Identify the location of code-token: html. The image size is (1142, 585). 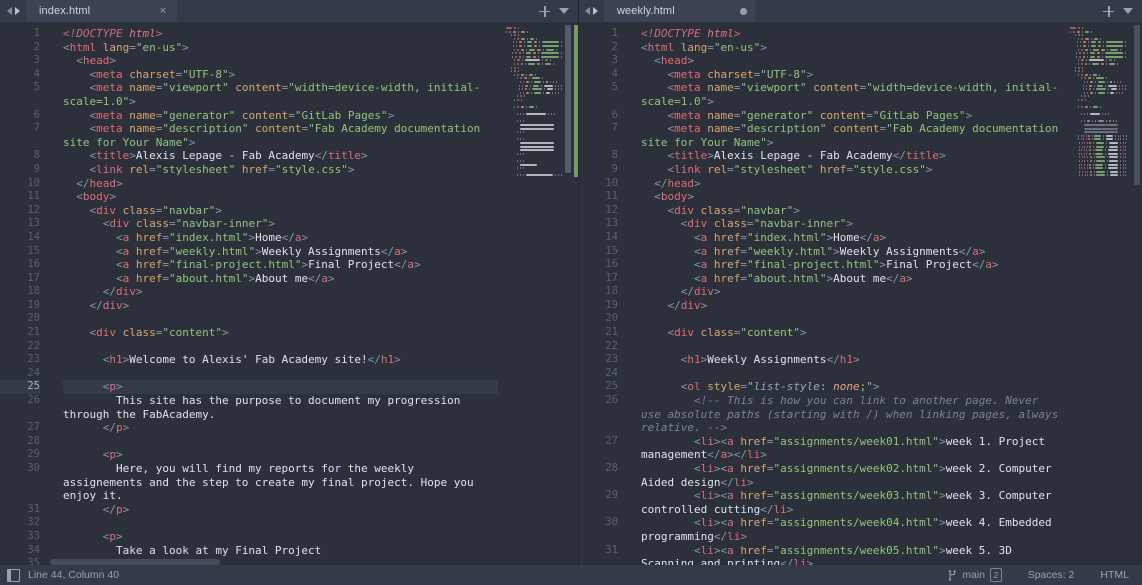
(142, 33).